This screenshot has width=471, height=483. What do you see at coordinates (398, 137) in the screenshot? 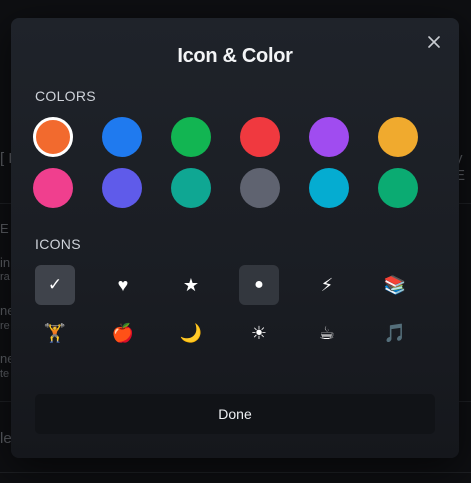
I see `color-swatch-amber` at bounding box center [398, 137].